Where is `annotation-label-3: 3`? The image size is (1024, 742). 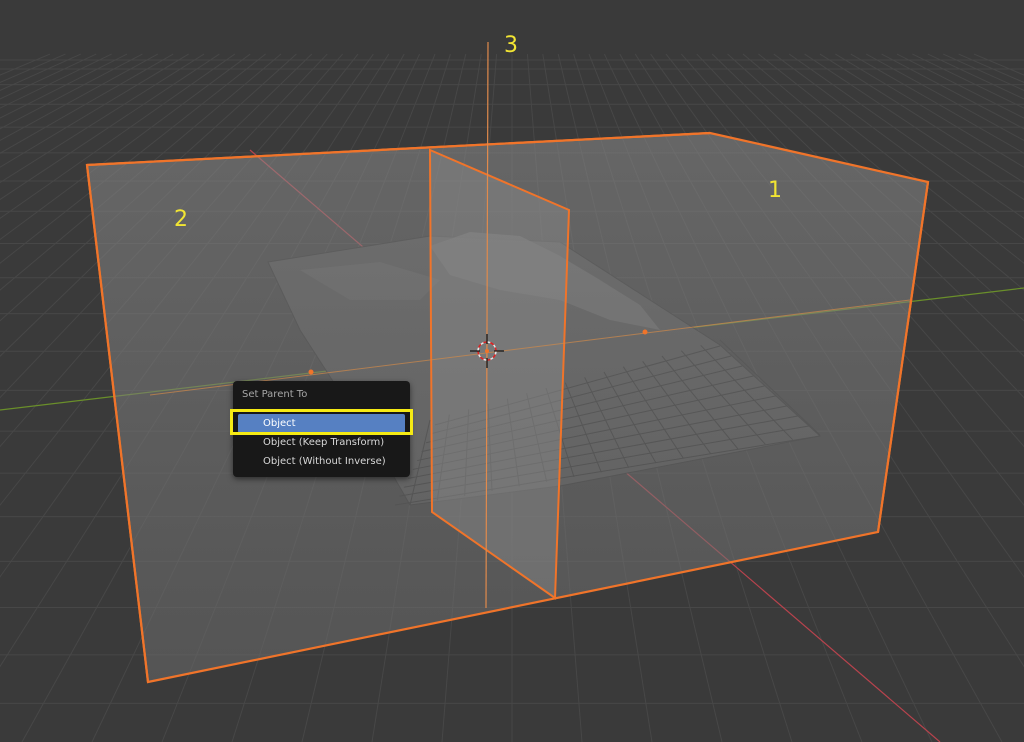 annotation-label-3: 3 is located at coordinates (511, 45).